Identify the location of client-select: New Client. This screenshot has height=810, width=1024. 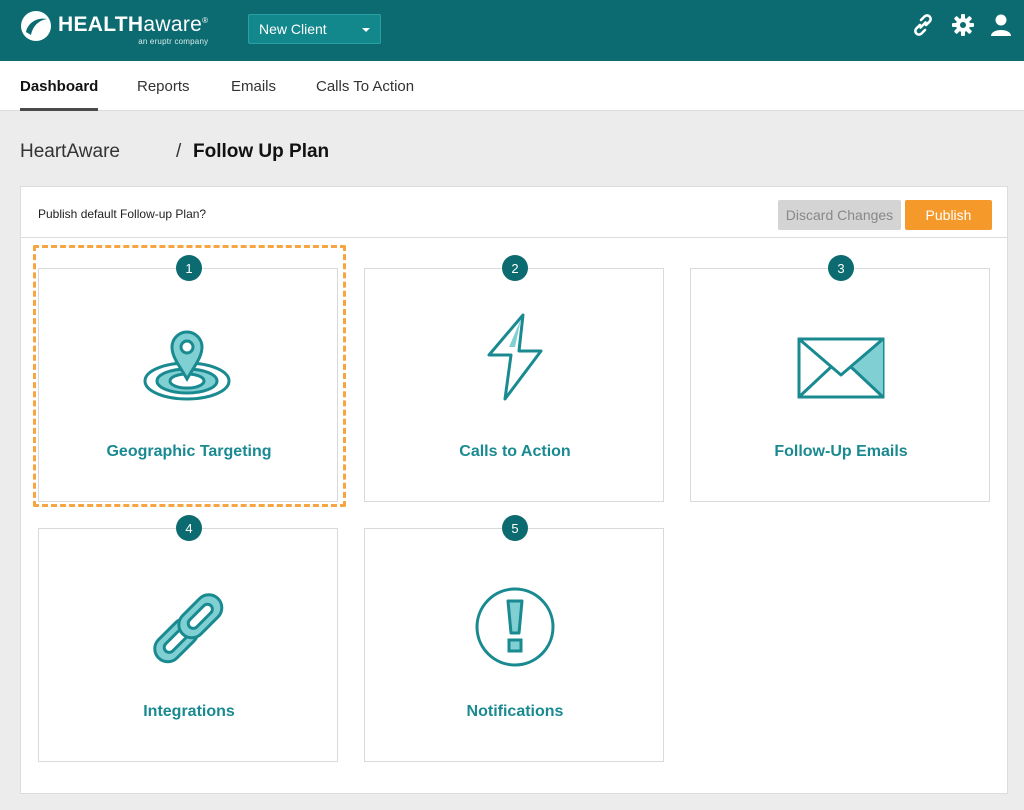
(314, 29).